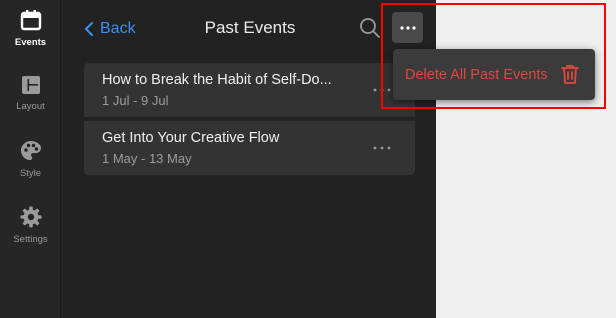  I want to click on chevron-left-icon, so click(89, 29).